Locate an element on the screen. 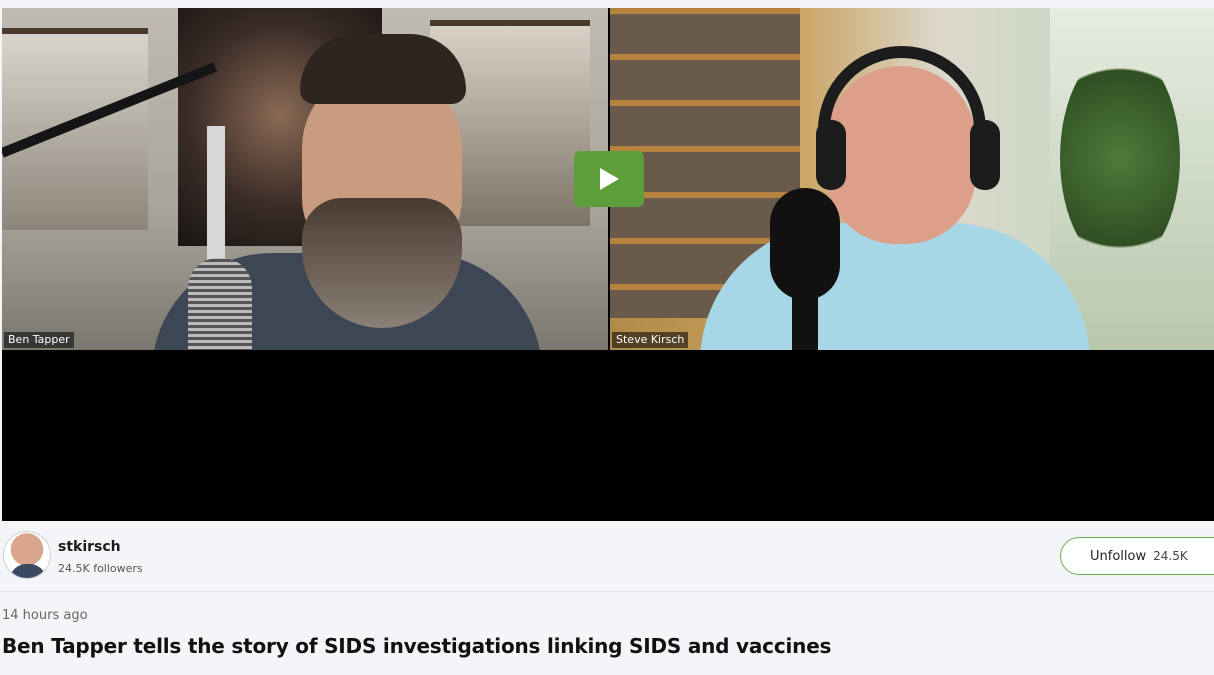 This screenshot has width=1214, height=675. play-button is located at coordinates (609, 179).